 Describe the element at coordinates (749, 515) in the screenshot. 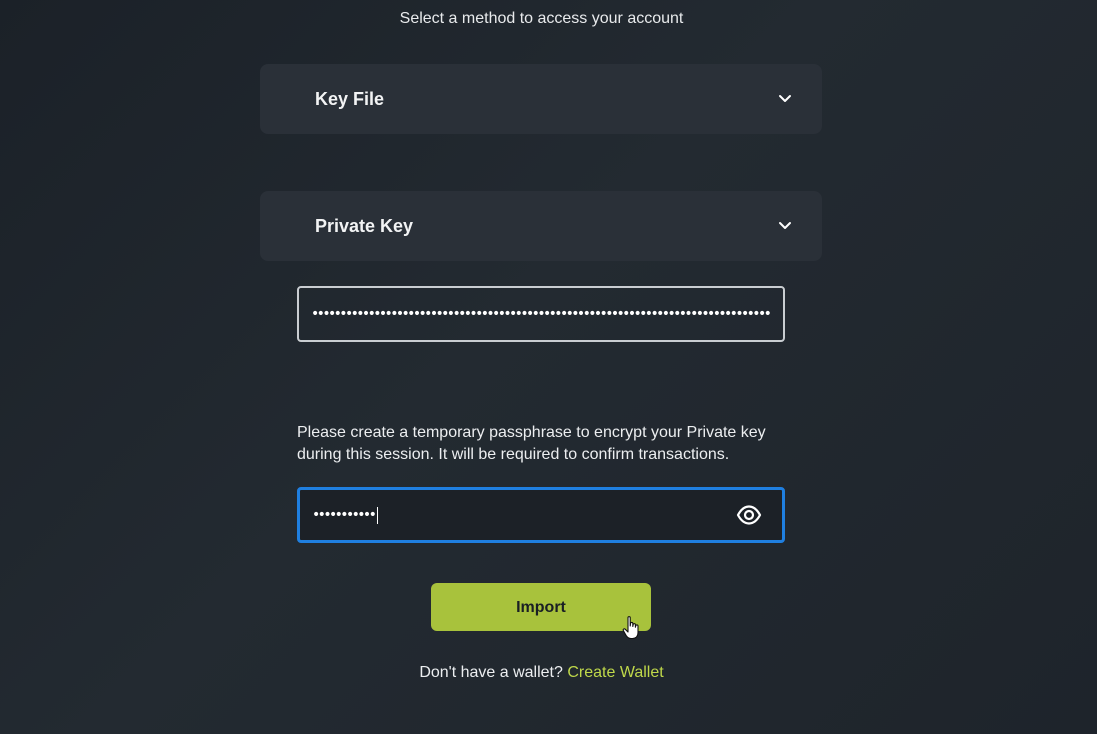

I see `eye-icon` at that location.